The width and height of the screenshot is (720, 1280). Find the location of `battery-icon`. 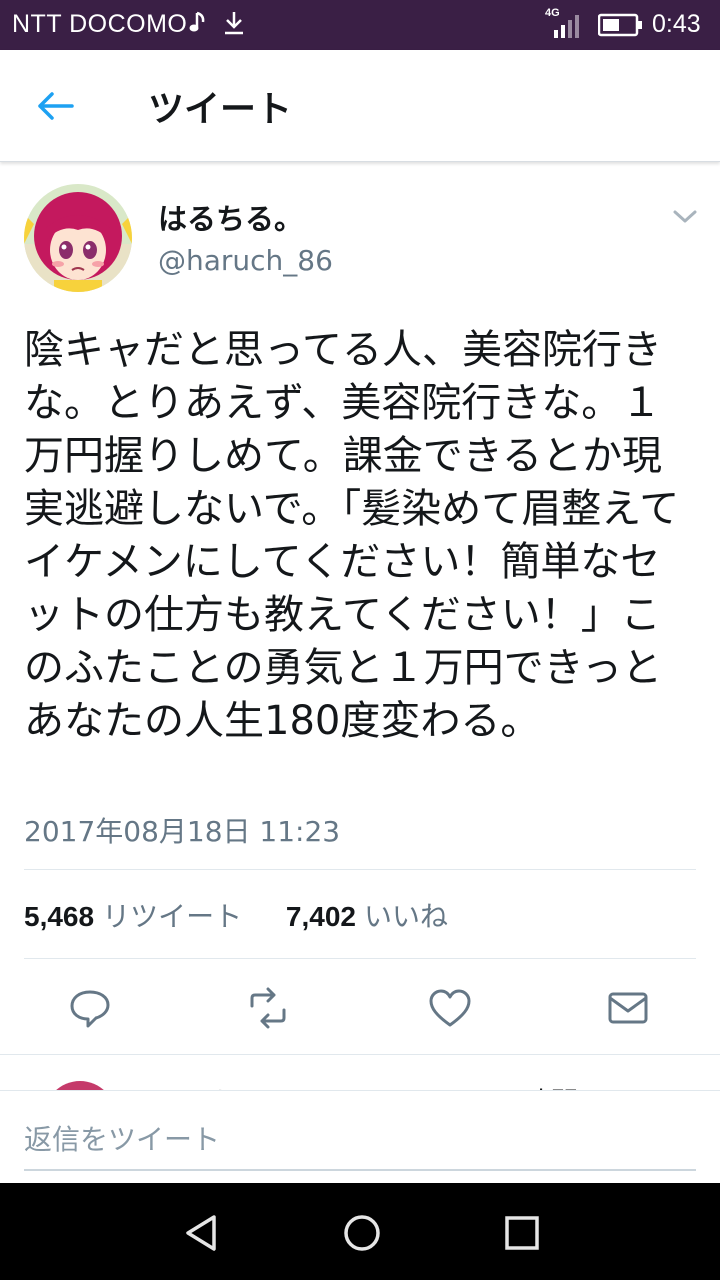

battery-icon is located at coordinates (620, 25).